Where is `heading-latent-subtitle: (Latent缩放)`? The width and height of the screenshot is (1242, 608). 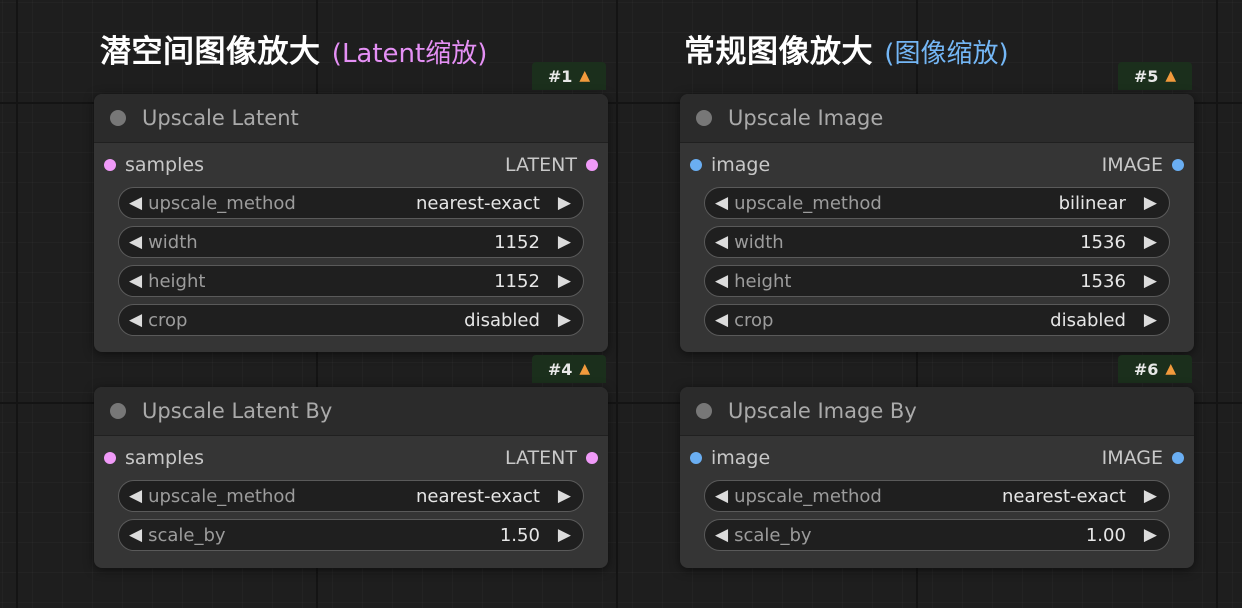 heading-latent-subtitle: (Latent缩放) is located at coordinates (409, 54).